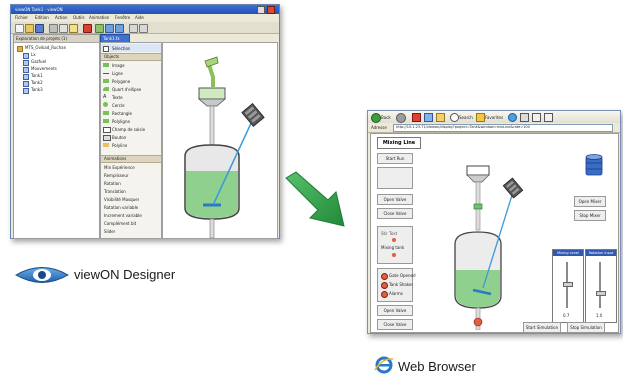  Describe the element at coordinates (590, 215) in the screenshot. I see `stop-mixer-button: Stop Mixer` at that location.